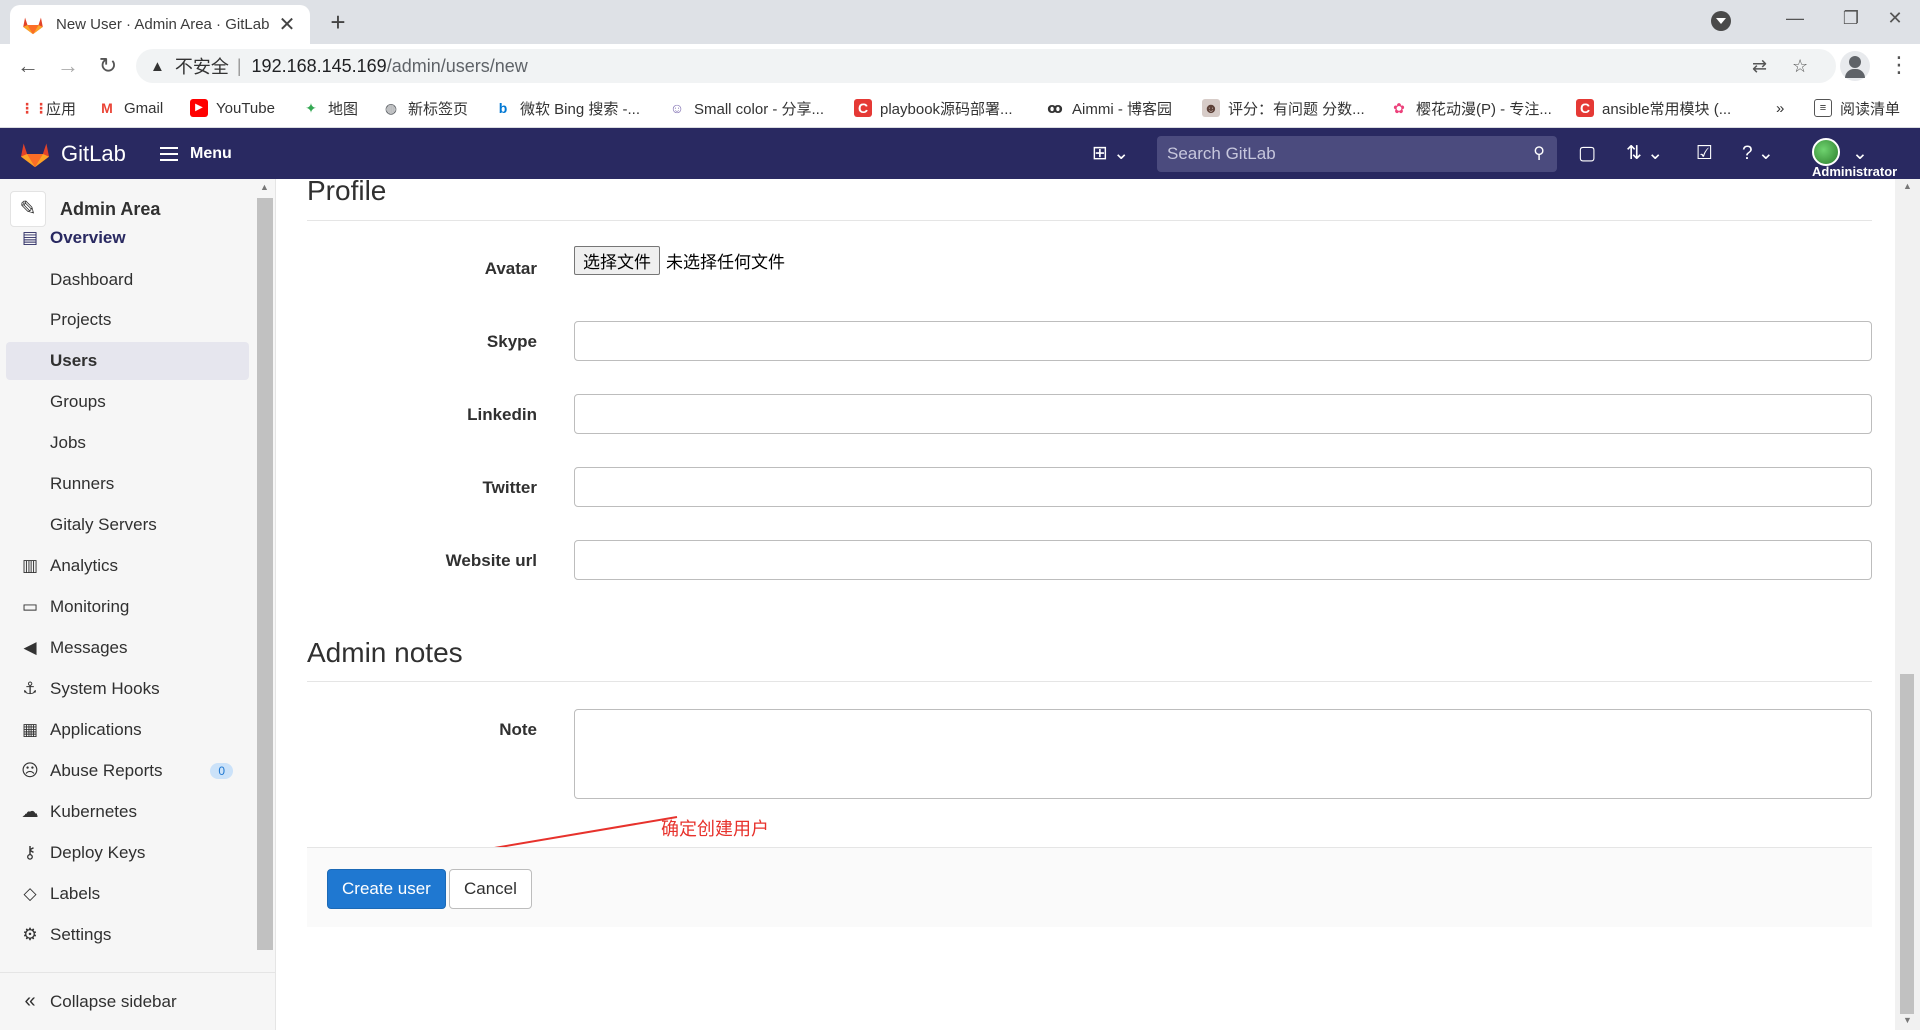 This screenshot has height=1030, width=1920. I want to click on sidebar-item-kubernetes: ☁ Kubernetes, so click(127, 812).